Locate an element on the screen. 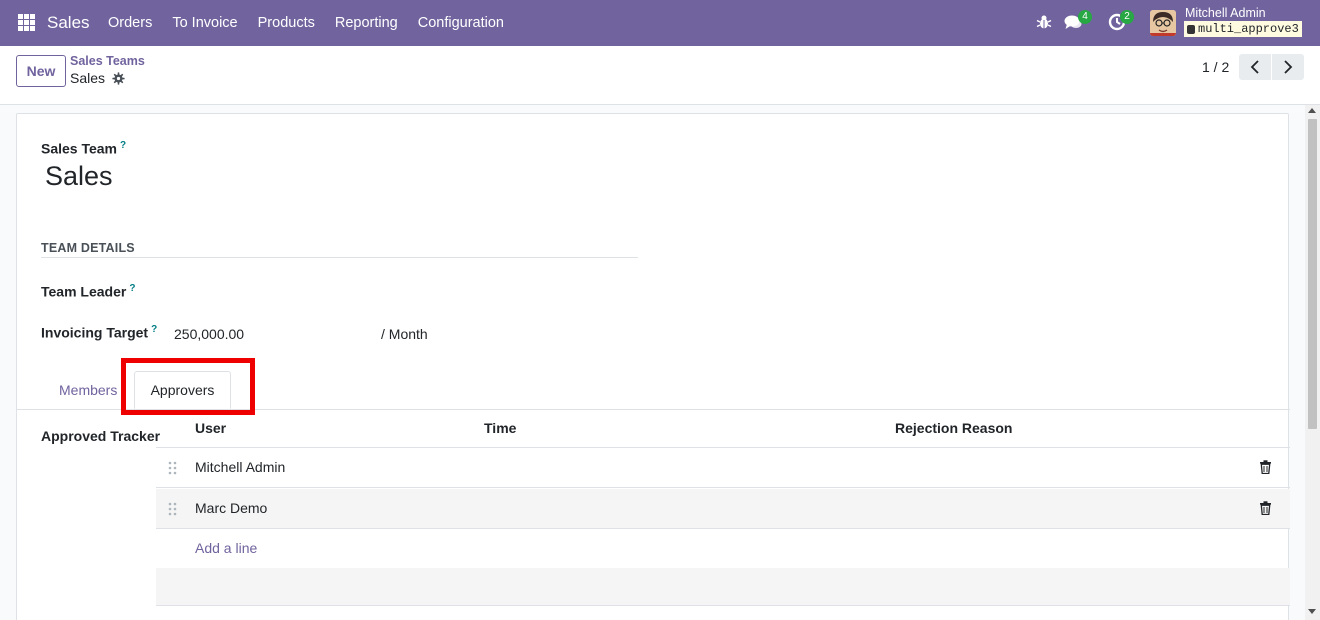 Image resolution: width=1320 pixels, height=620 pixels. table-row: Mitchell Admin is located at coordinates (723, 468).